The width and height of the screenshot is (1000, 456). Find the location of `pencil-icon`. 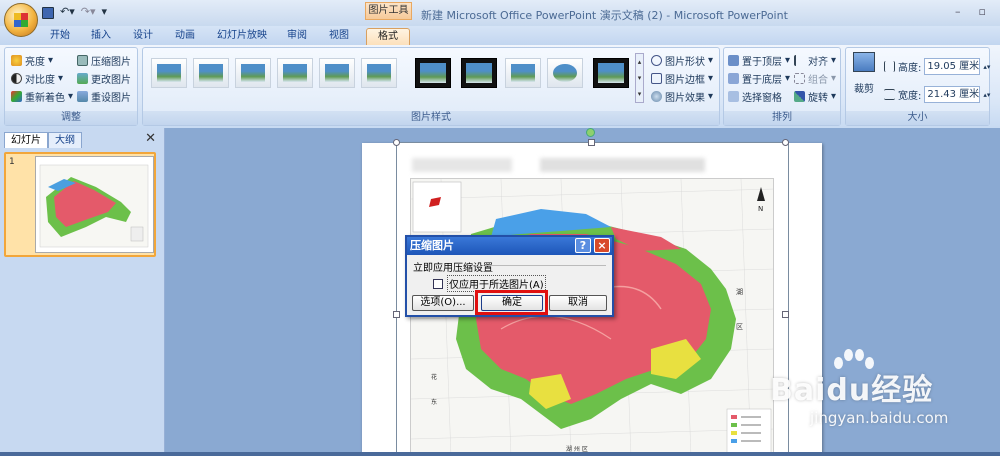

pencil-icon is located at coordinates (656, 78).